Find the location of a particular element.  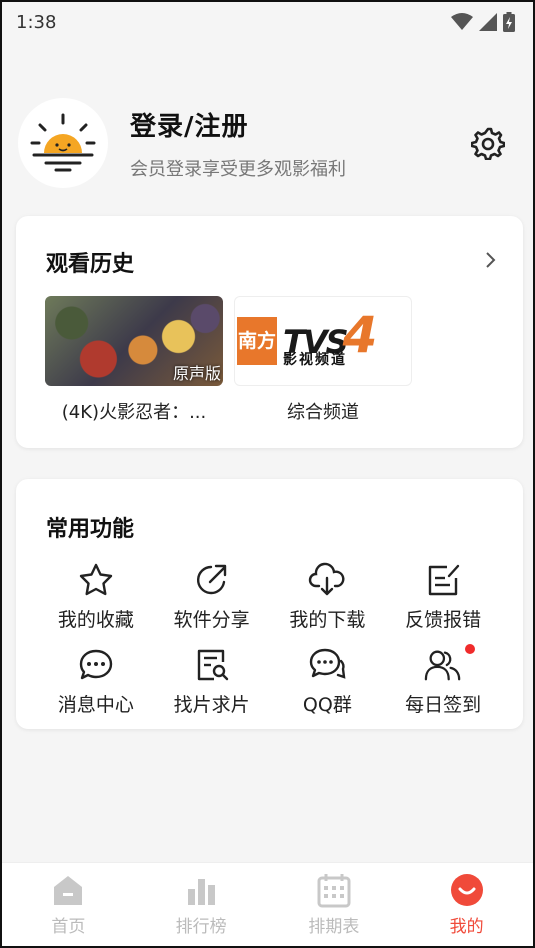

avatar is located at coordinates (63, 143).